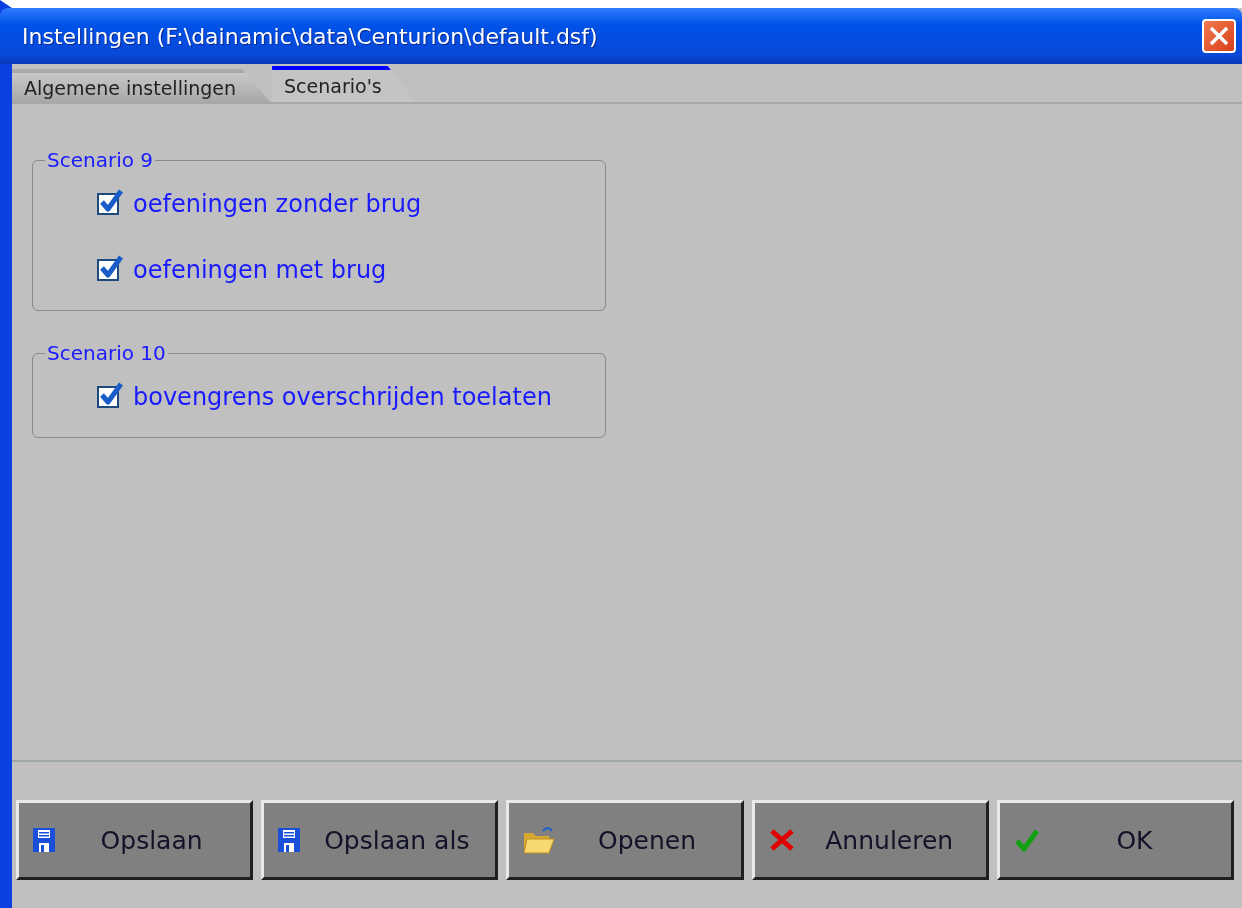 The width and height of the screenshot is (1242, 908). What do you see at coordinates (781, 840) in the screenshot?
I see `cross-icon` at bounding box center [781, 840].